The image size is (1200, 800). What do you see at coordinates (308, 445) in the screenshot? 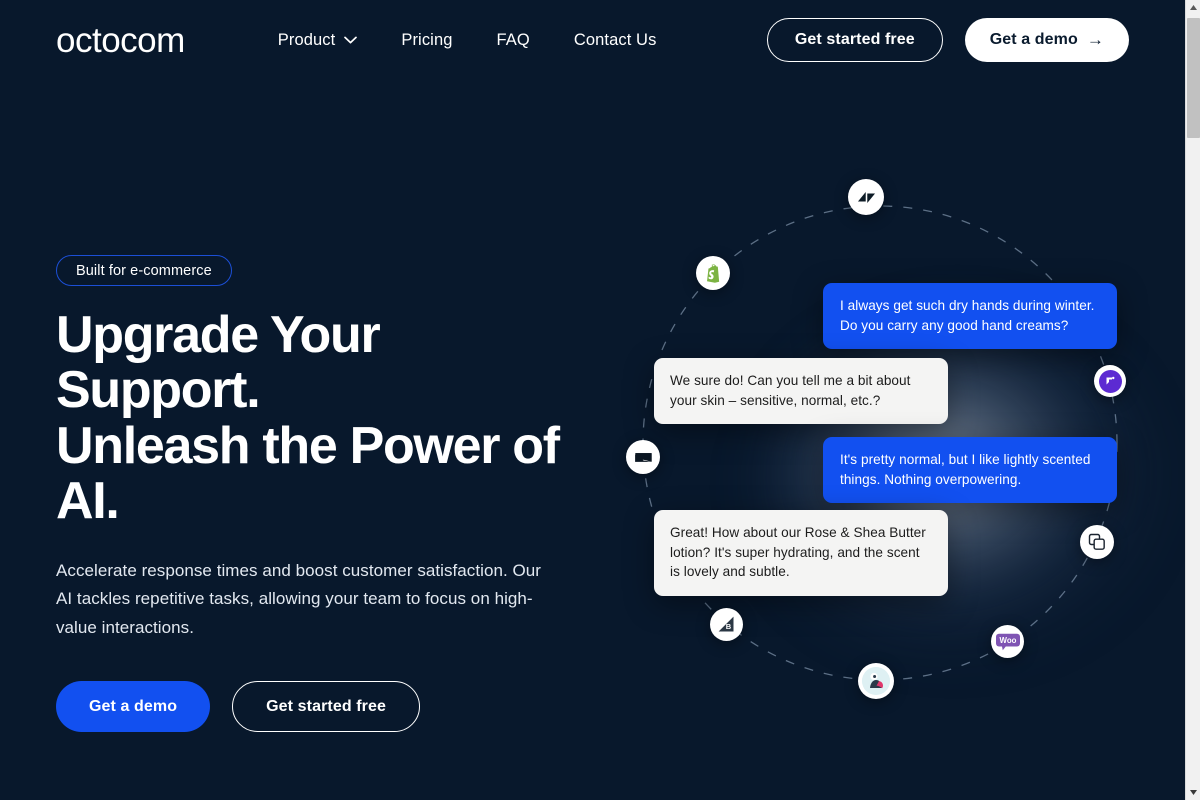
I see `page-title-line-2: Unleash the Power of` at bounding box center [308, 445].